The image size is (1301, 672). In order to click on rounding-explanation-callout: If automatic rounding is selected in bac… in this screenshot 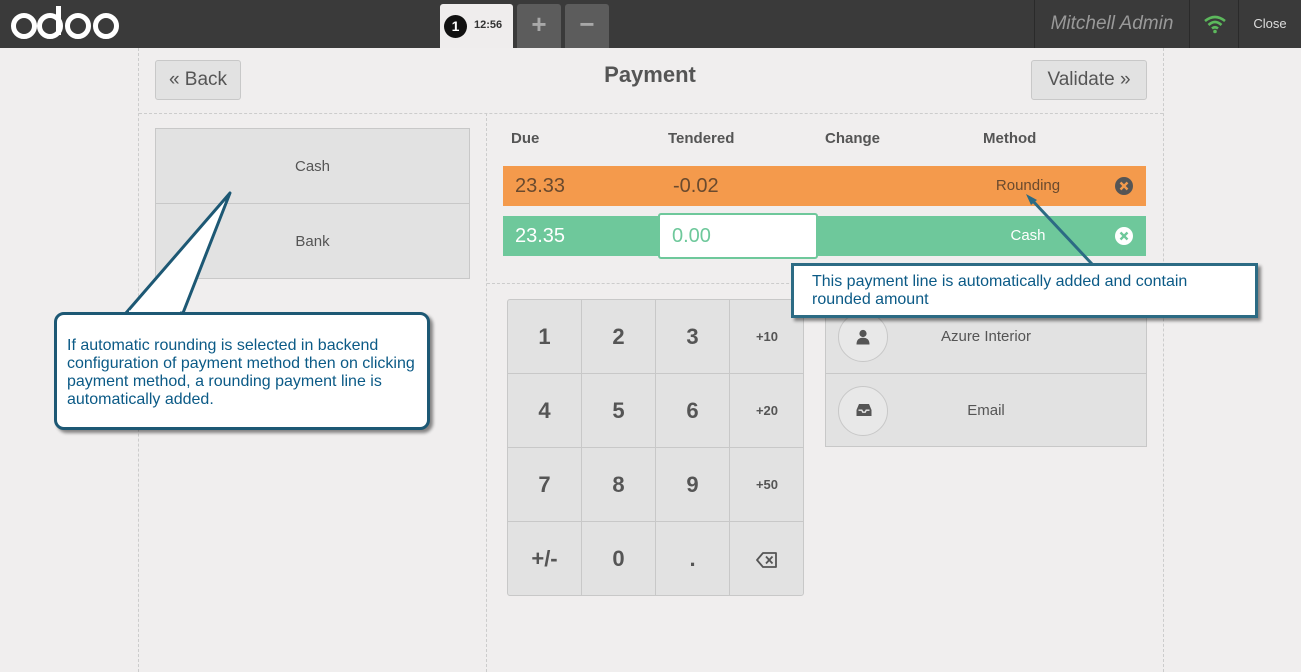, I will do `click(242, 371)`.